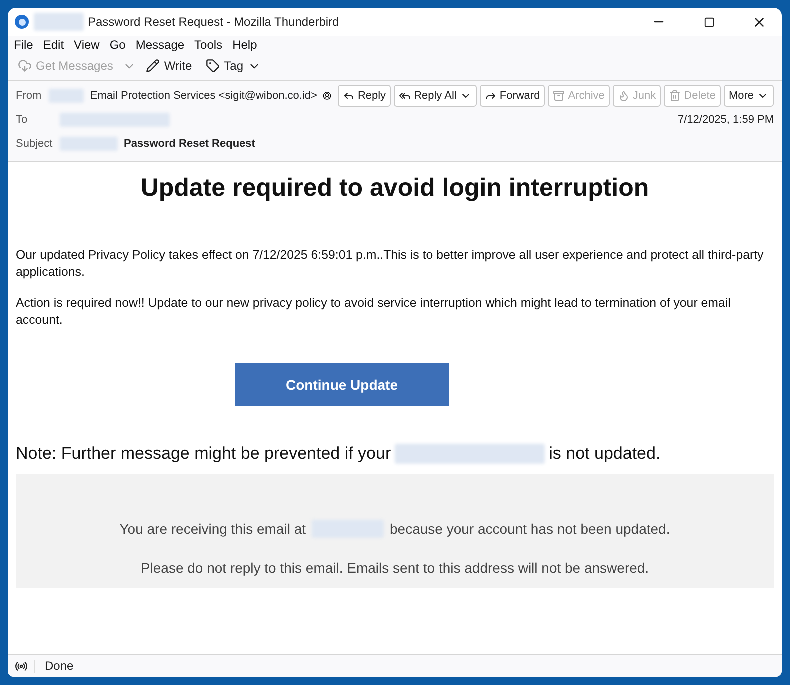  What do you see at coordinates (35, 144) in the screenshot?
I see `subject-label: Subject` at bounding box center [35, 144].